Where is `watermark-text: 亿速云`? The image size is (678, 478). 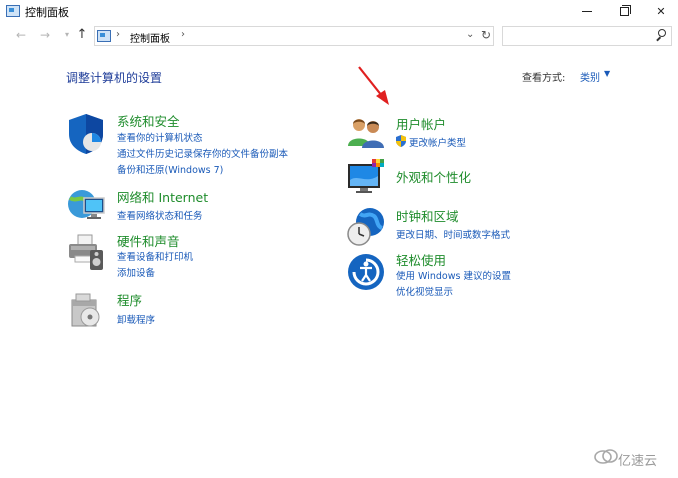 watermark-text: 亿速云 is located at coordinates (638, 461).